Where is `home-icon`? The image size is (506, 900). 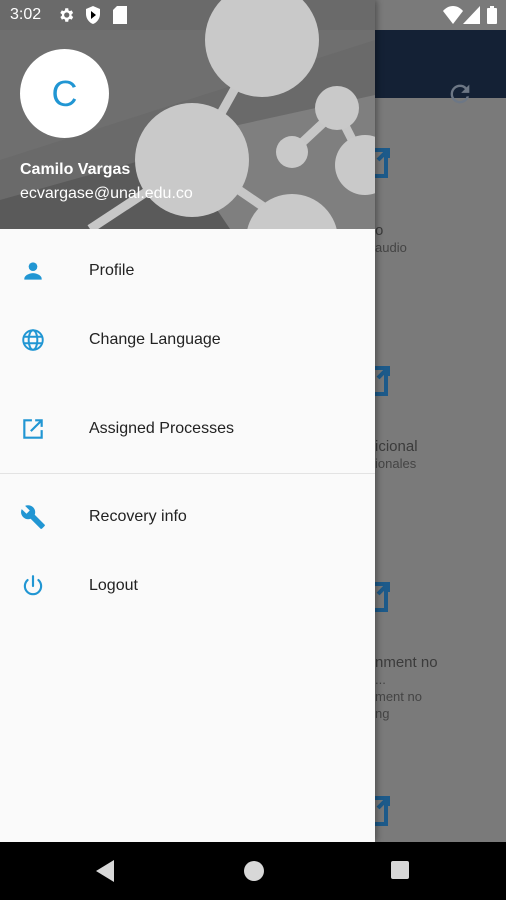 home-icon is located at coordinates (254, 871).